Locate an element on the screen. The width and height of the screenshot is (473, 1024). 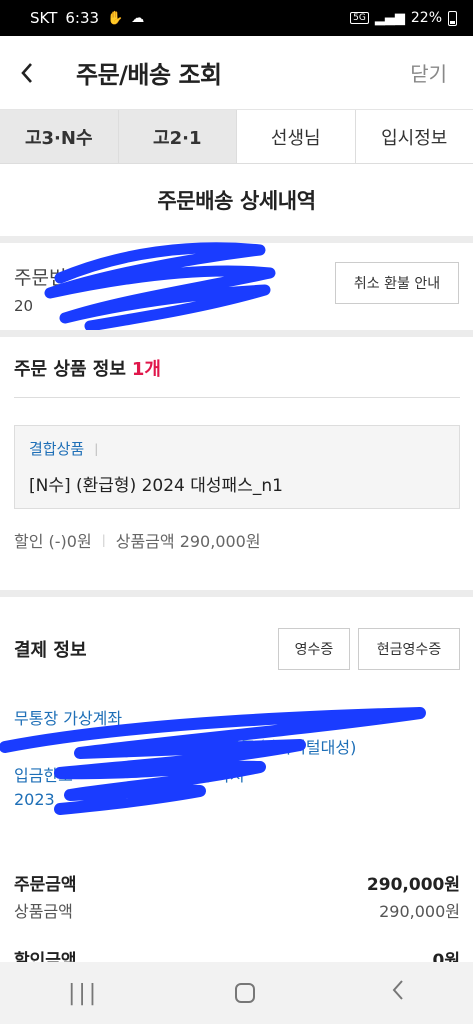
account-holder: (예금주 ㈜디지털대성) is located at coordinates (281, 747).